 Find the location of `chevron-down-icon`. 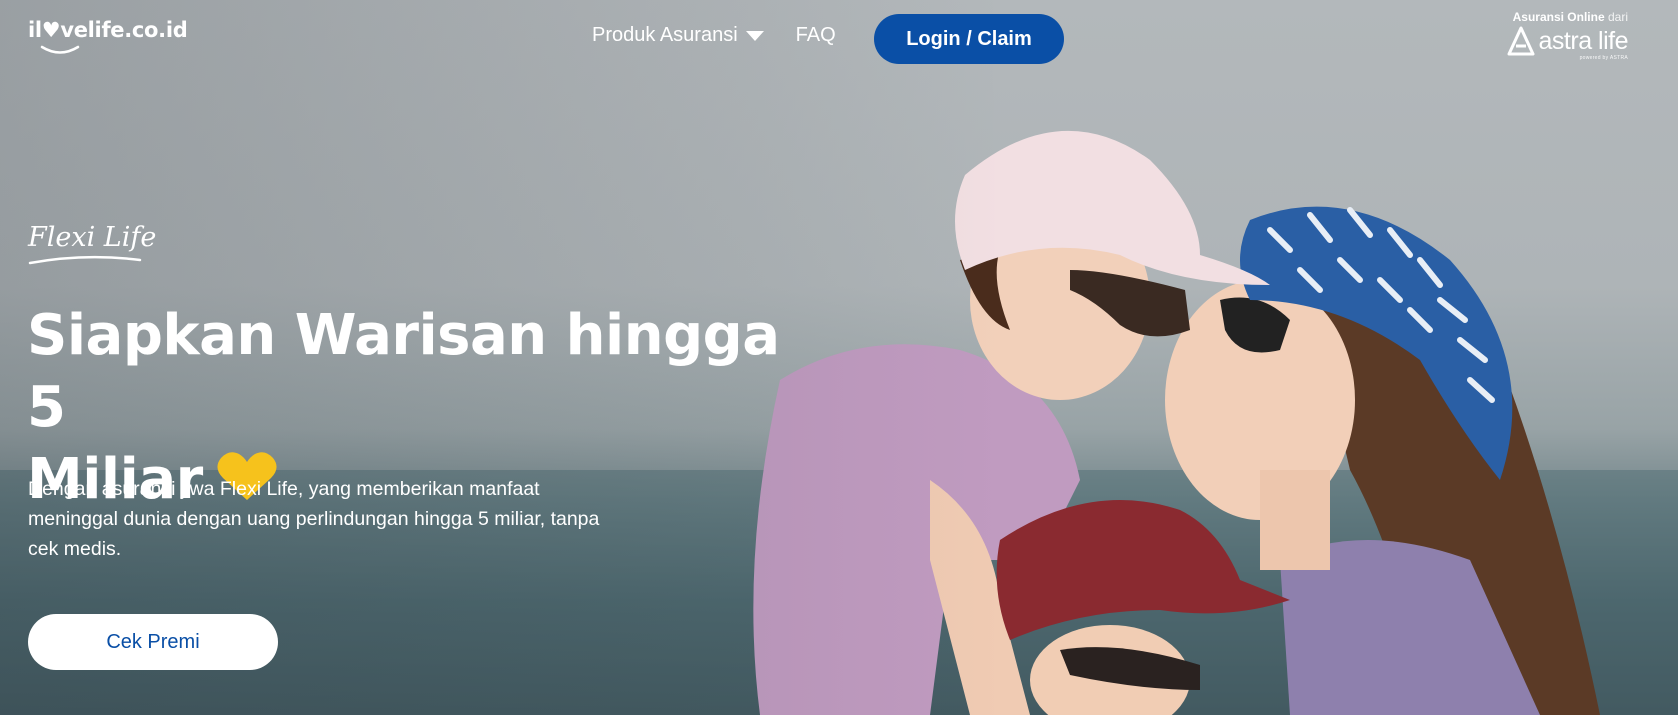

chevron-down-icon is located at coordinates (754, 35).